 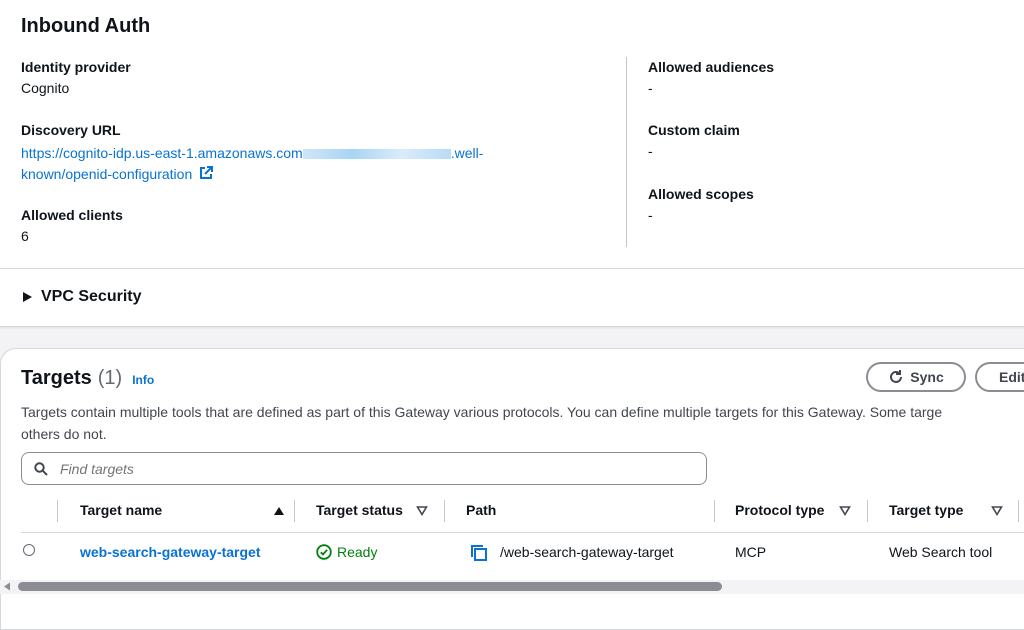 What do you see at coordinates (121, 510) in the screenshot?
I see `column-target-name-label: Target name` at bounding box center [121, 510].